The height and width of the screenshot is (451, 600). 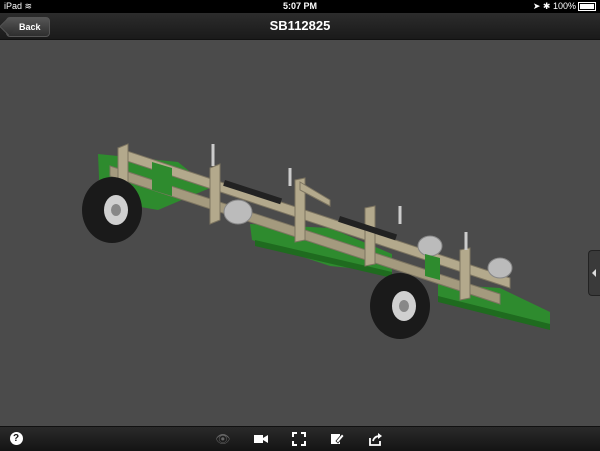 What do you see at coordinates (587, 7) in the screenshot?
I see `battery-icon` at bounding box center [587, 7].